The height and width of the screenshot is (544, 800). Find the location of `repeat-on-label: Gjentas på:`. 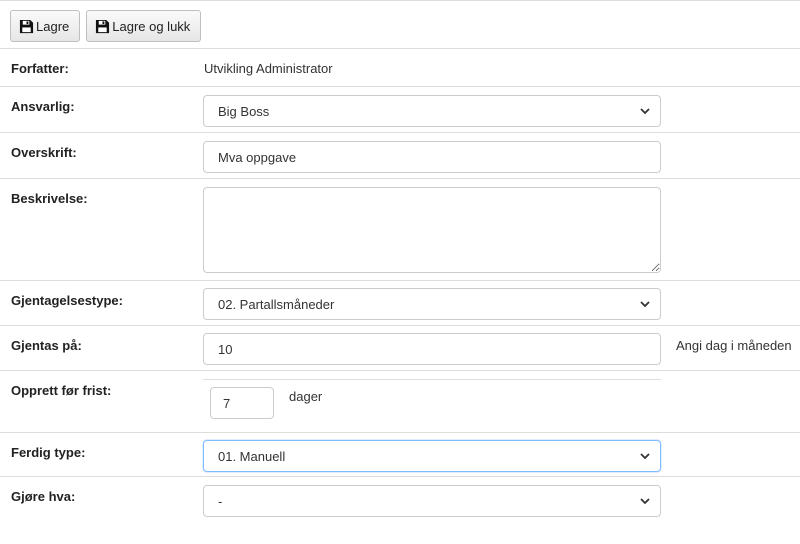

repeat-on-label: Gjentas på: is located at coordinates (46, 345).